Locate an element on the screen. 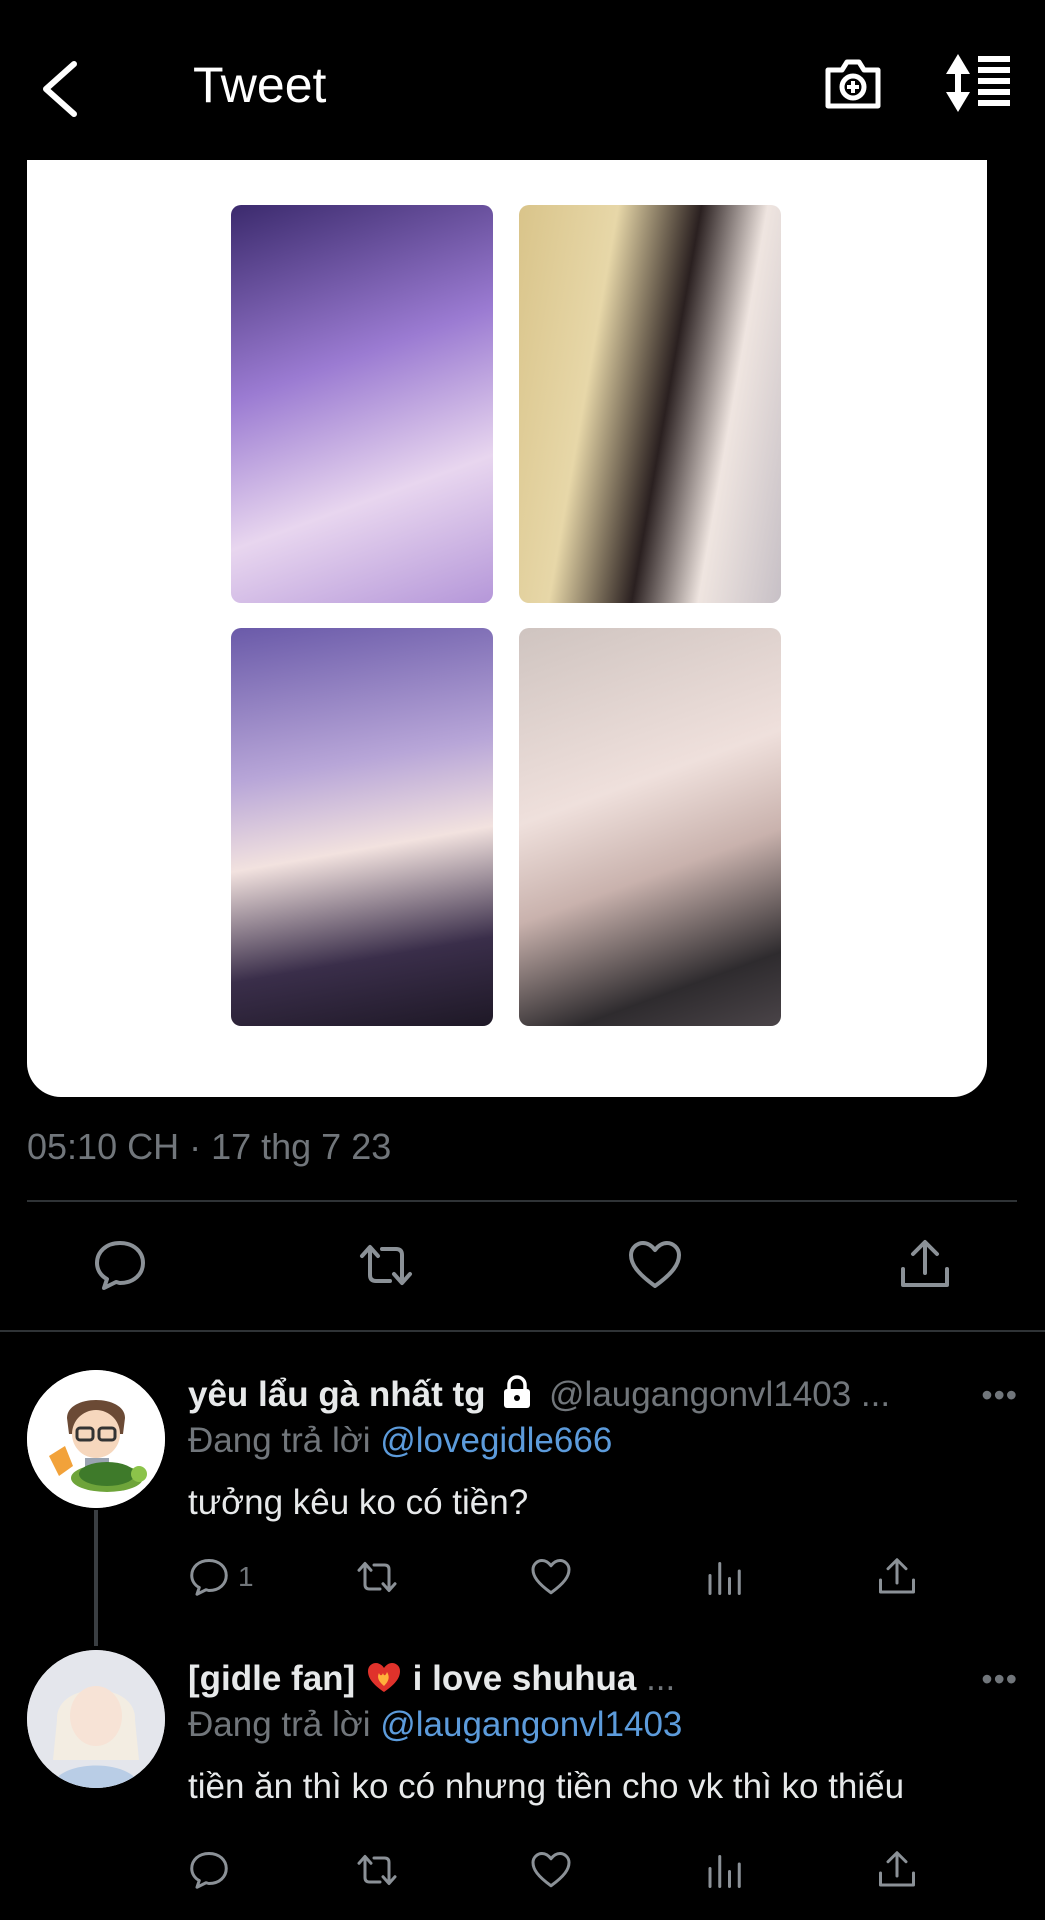 The height and width of the screenshot is (1920, 1045). display-name: [gidle fan] is located at coordinates (276, 1678).